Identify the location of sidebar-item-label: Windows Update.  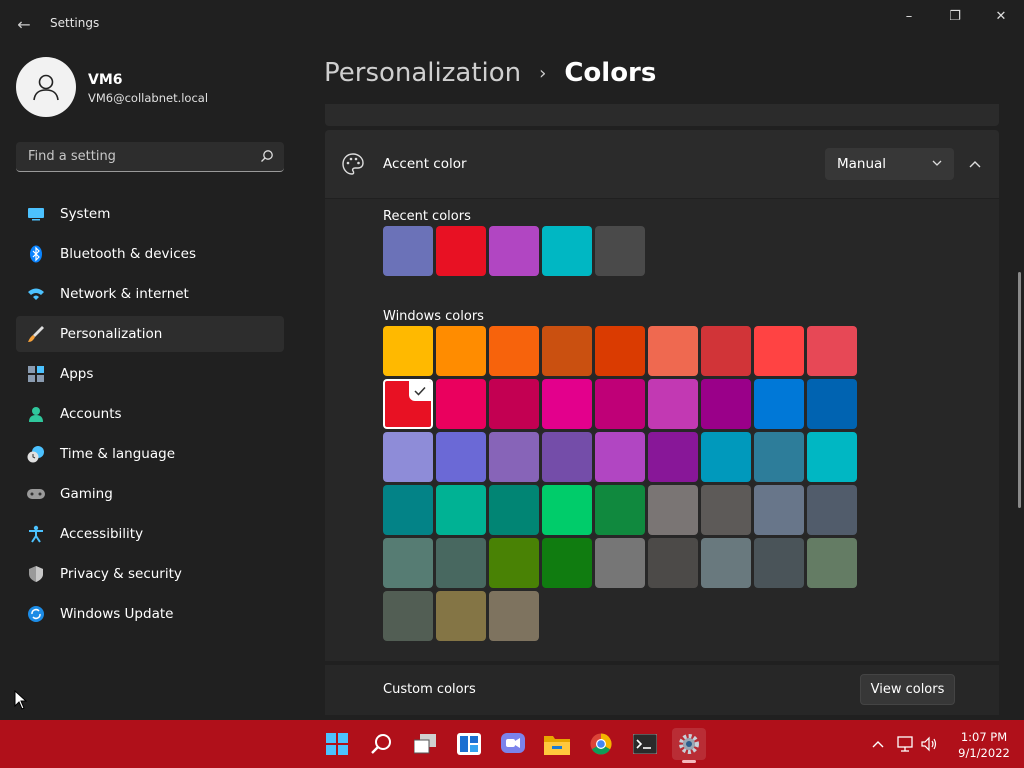
(117, 614).